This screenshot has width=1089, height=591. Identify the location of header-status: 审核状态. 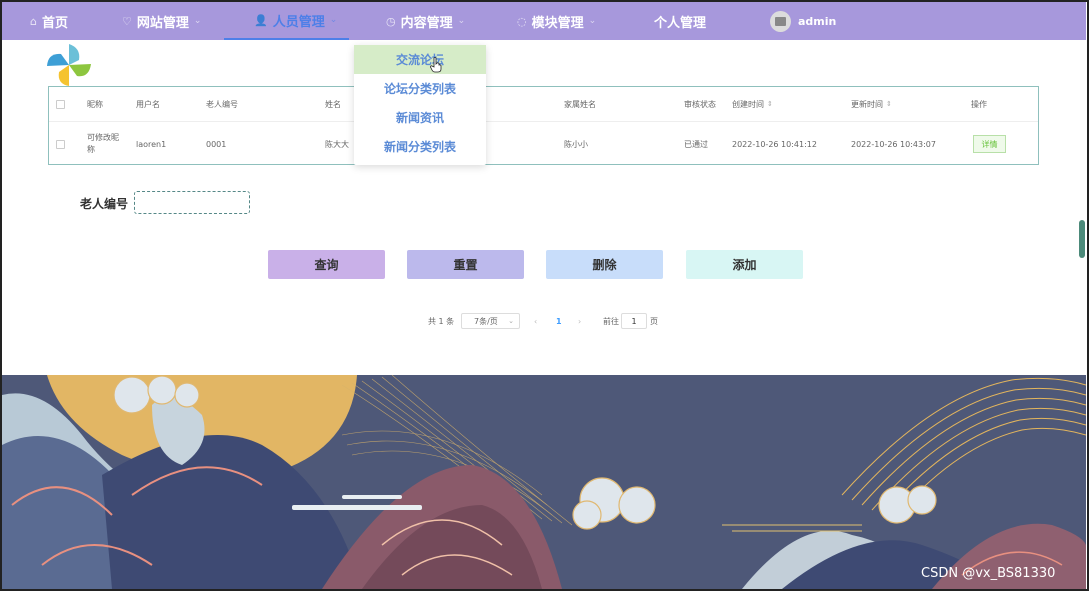
(700, 104).